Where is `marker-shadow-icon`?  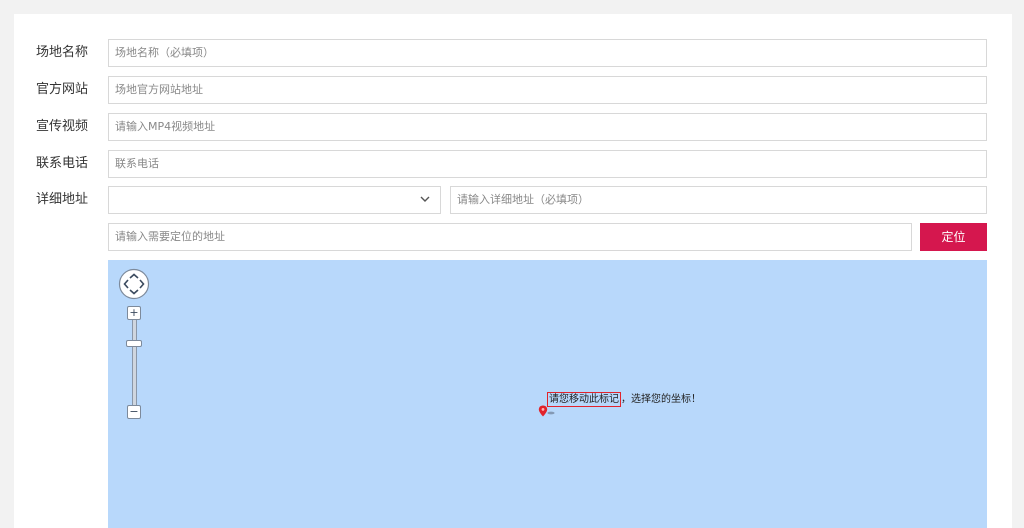 marker-shadow-icon is located at coordinates (551, 413).